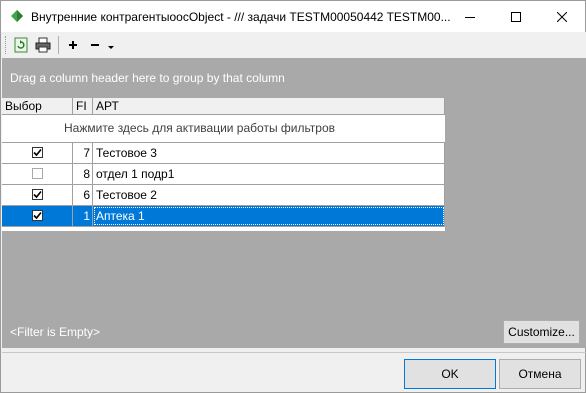 Image resolution: width=586 pixels, height=393 pixels. I want to click on refresh-button, so click(21, 45).